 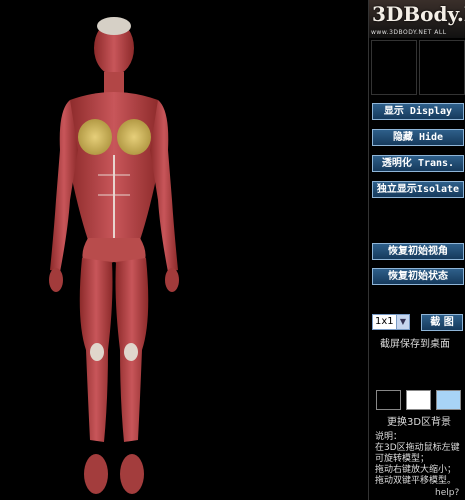 What do you see at coordinates (418, 137) in the screenshot?
I see `hide-button: 隐藏 Hide` at bounding box center [418, 137].